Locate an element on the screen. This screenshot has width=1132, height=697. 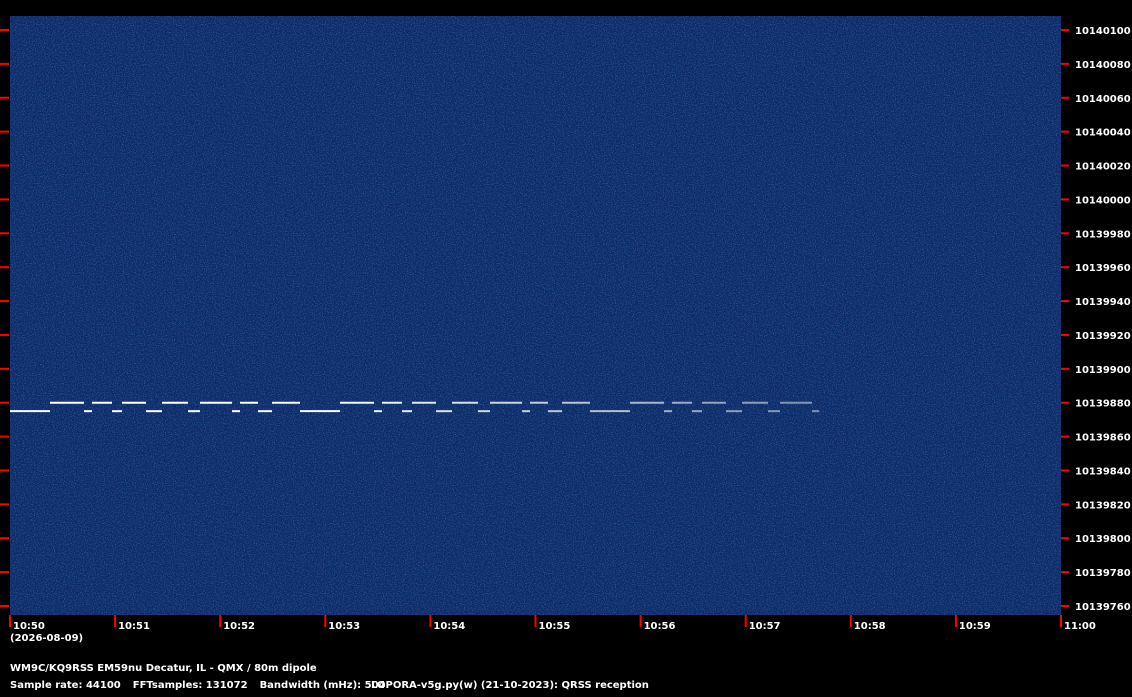
y-tick-label: 10140080 is located at coordinates (1103, 65).